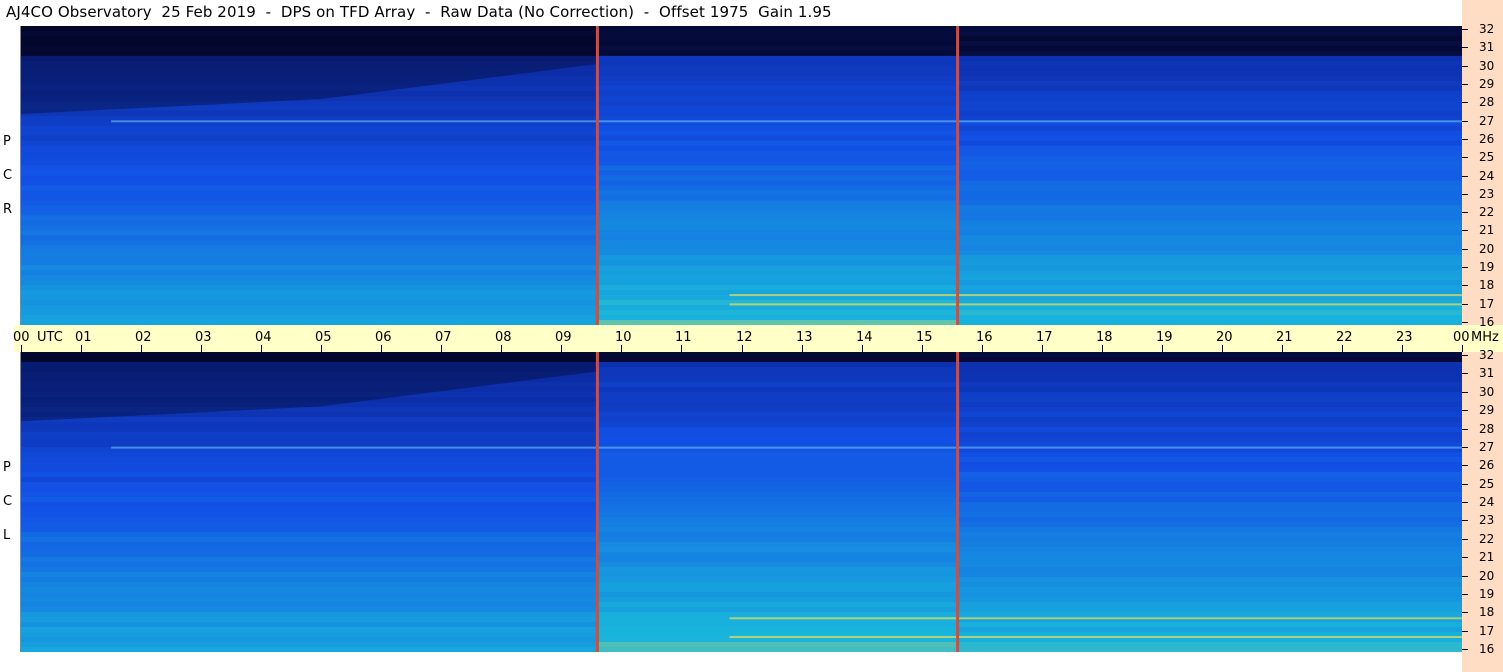  I want to click on lcp-label-c: C, so click(8, 501).